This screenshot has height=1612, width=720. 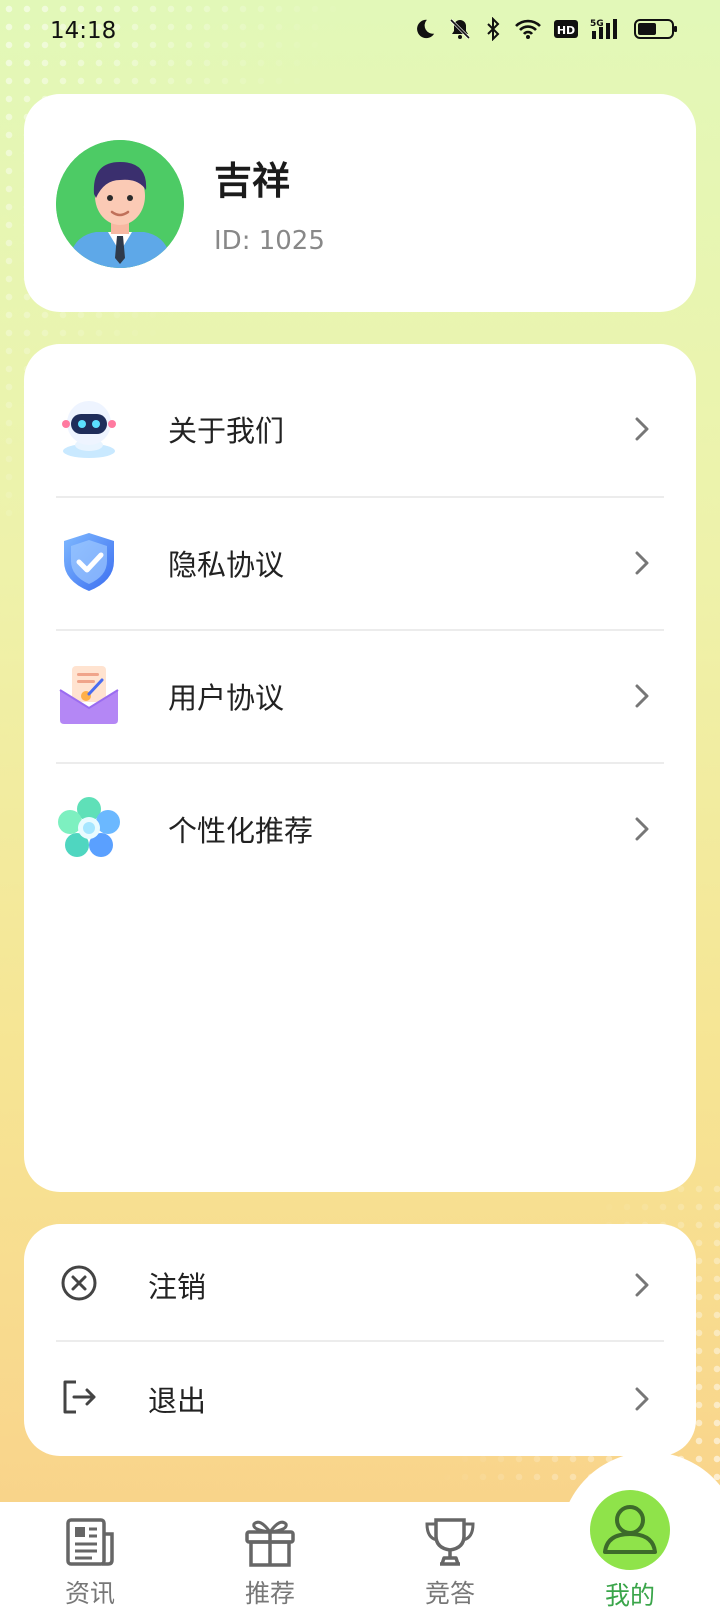 What do you see at coordinates (270, 1543) in the screenshot?
I see `gift-icon` at bounding box center [270, 1543].